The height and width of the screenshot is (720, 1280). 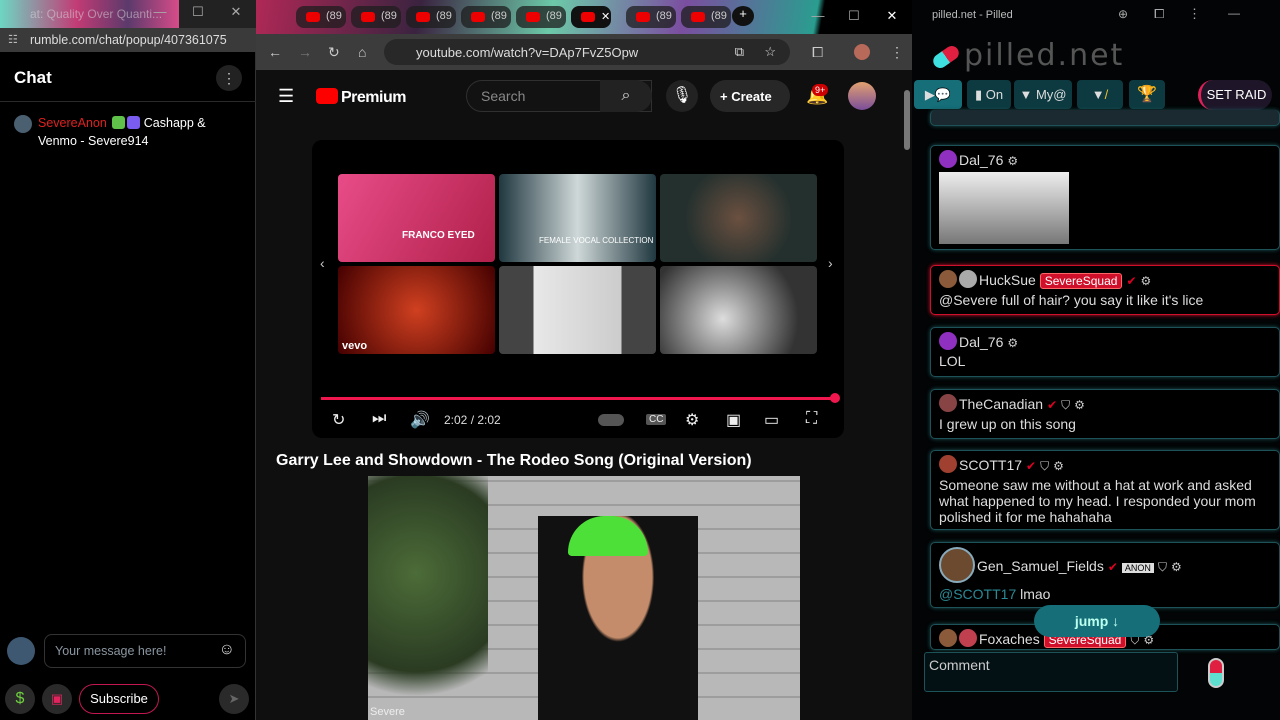 What do you see at coordinates (234, 699) in the screenshot?
I see `send-icon: ➤` at bounding box center [234, 699].